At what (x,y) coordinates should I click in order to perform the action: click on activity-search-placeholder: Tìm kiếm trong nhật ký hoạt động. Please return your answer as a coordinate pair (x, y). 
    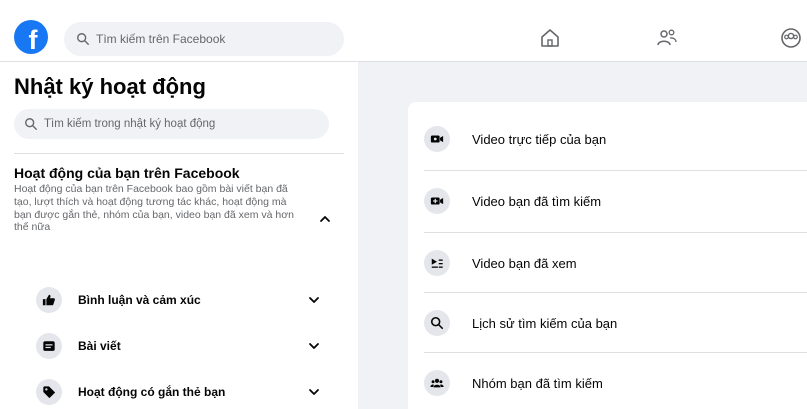
    Looking at the image, I should click on (130, 124).